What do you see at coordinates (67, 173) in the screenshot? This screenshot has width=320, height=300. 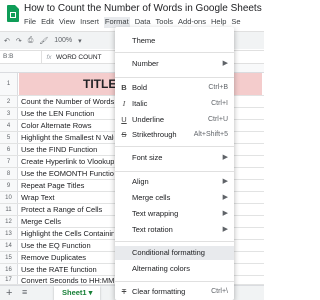 I see `cell: Use the EOMONTH Function` at bounding box center [67, 173].